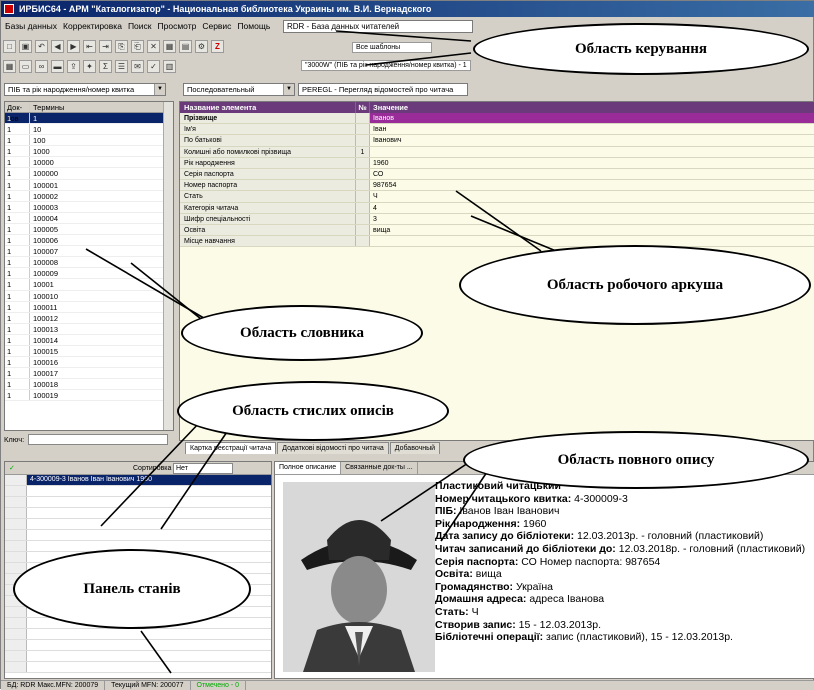 This screenshot has height=690, width=814. Describe the element at coordinates (636, 460) in the screenshot. I see `callout-full-area: Область повного опису` at that location.